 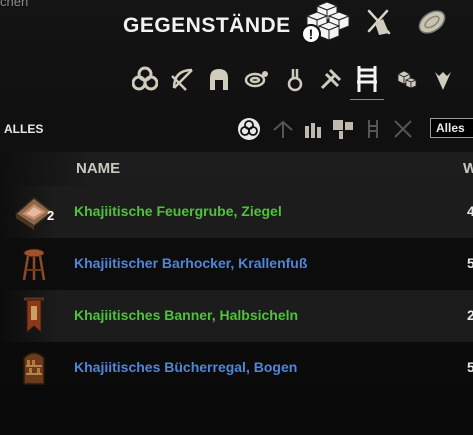 I want to click on tab-consumables, so click(x=432, y=22).